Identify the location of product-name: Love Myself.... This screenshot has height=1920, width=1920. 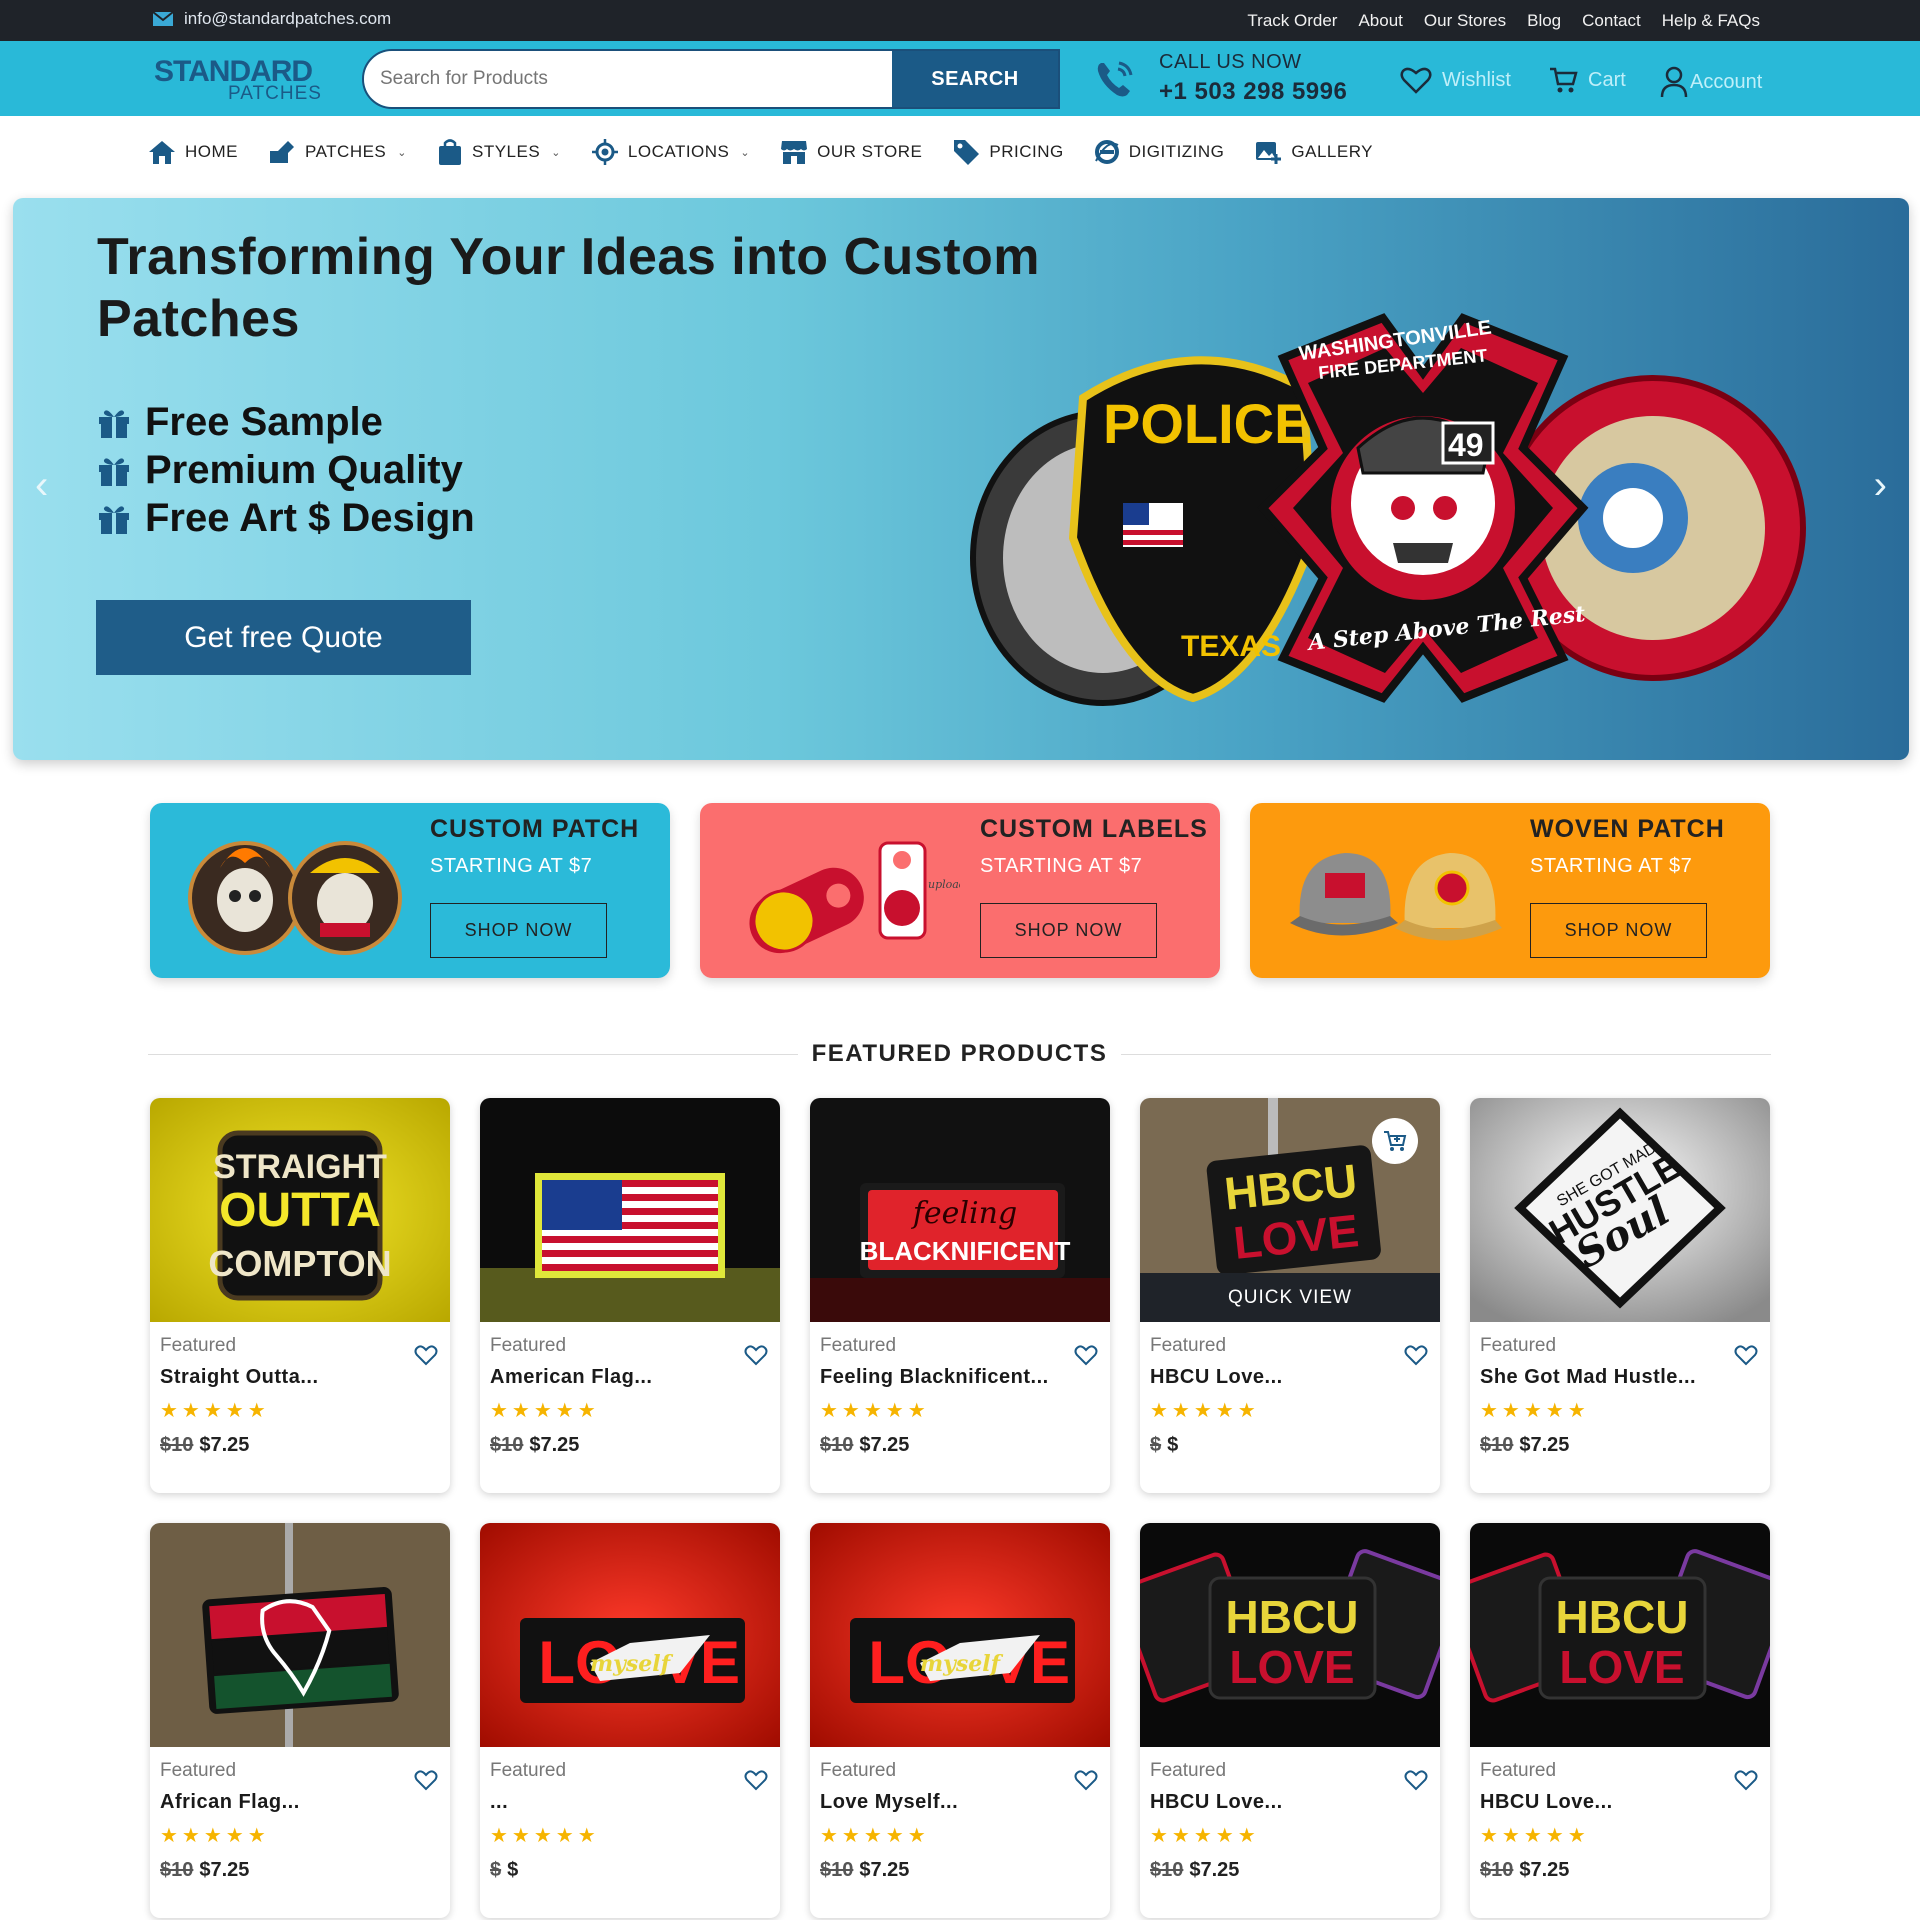
(889, 1802).